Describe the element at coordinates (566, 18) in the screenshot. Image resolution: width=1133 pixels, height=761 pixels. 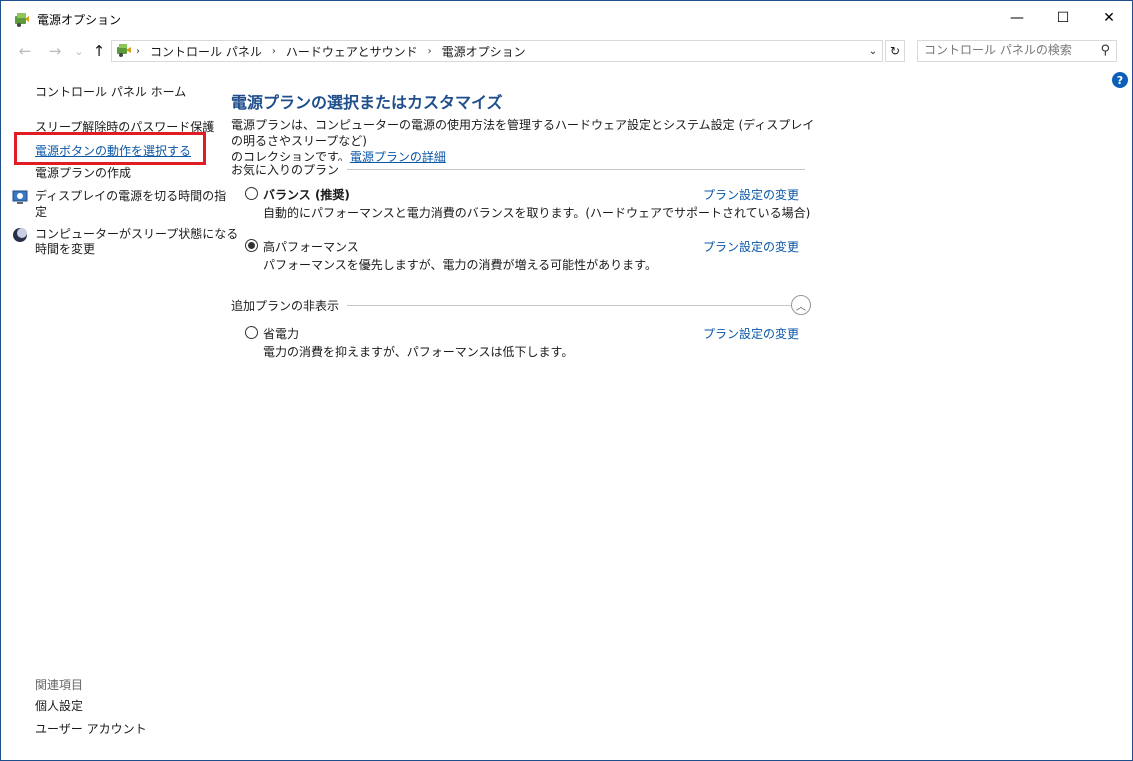
I see `title-bar: 電源オプション — ☐ ✕` at that location.